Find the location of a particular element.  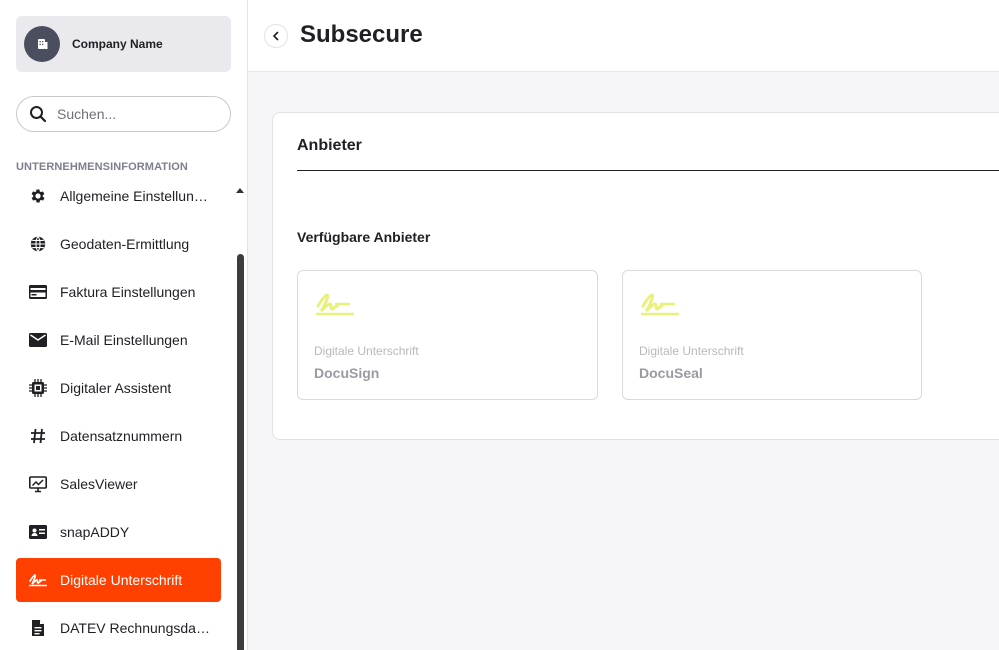

hash-icon is located at coordinates (38, 436).